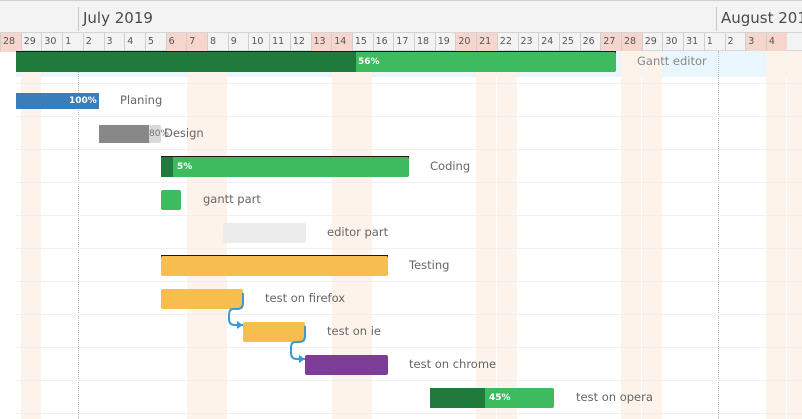 This screenshot has height=419, width=802. Describe the element at coordinates (362, 42) in the screenshot. I see `day-label: 15` at that location.